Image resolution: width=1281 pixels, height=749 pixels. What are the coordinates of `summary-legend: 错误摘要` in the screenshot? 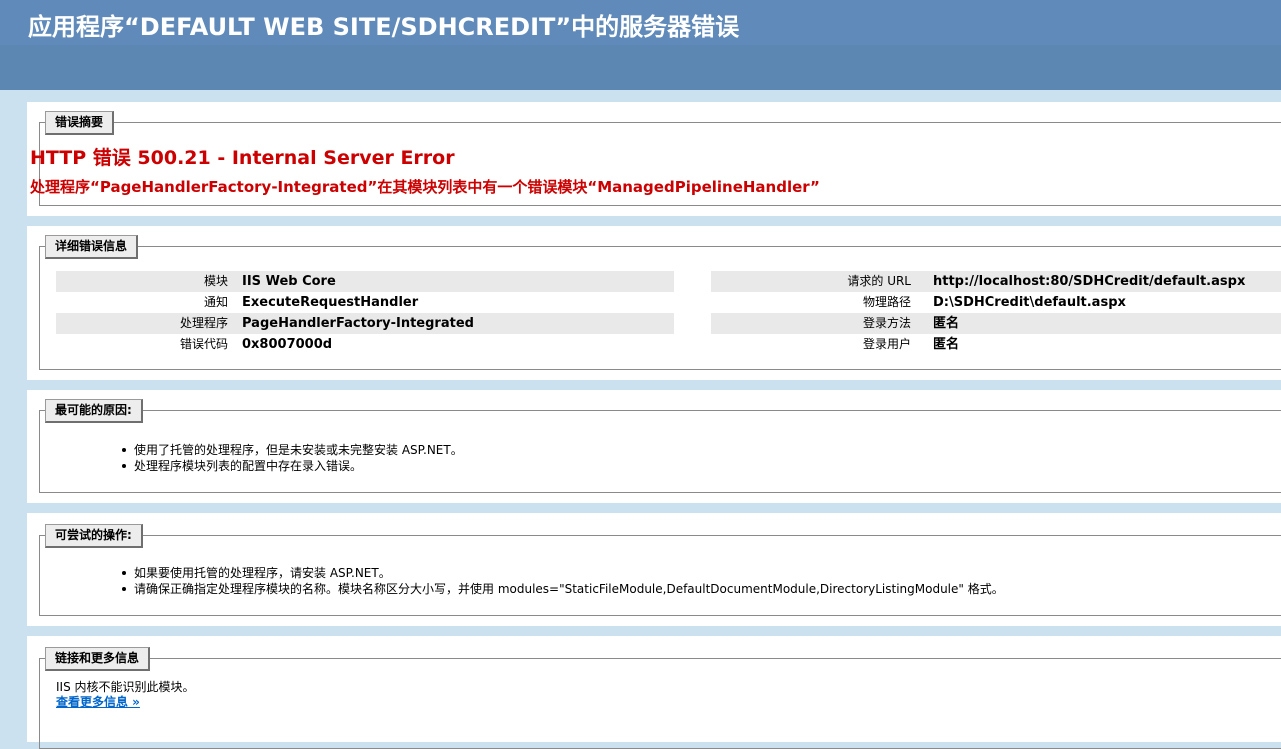 It's located at (80, 123).